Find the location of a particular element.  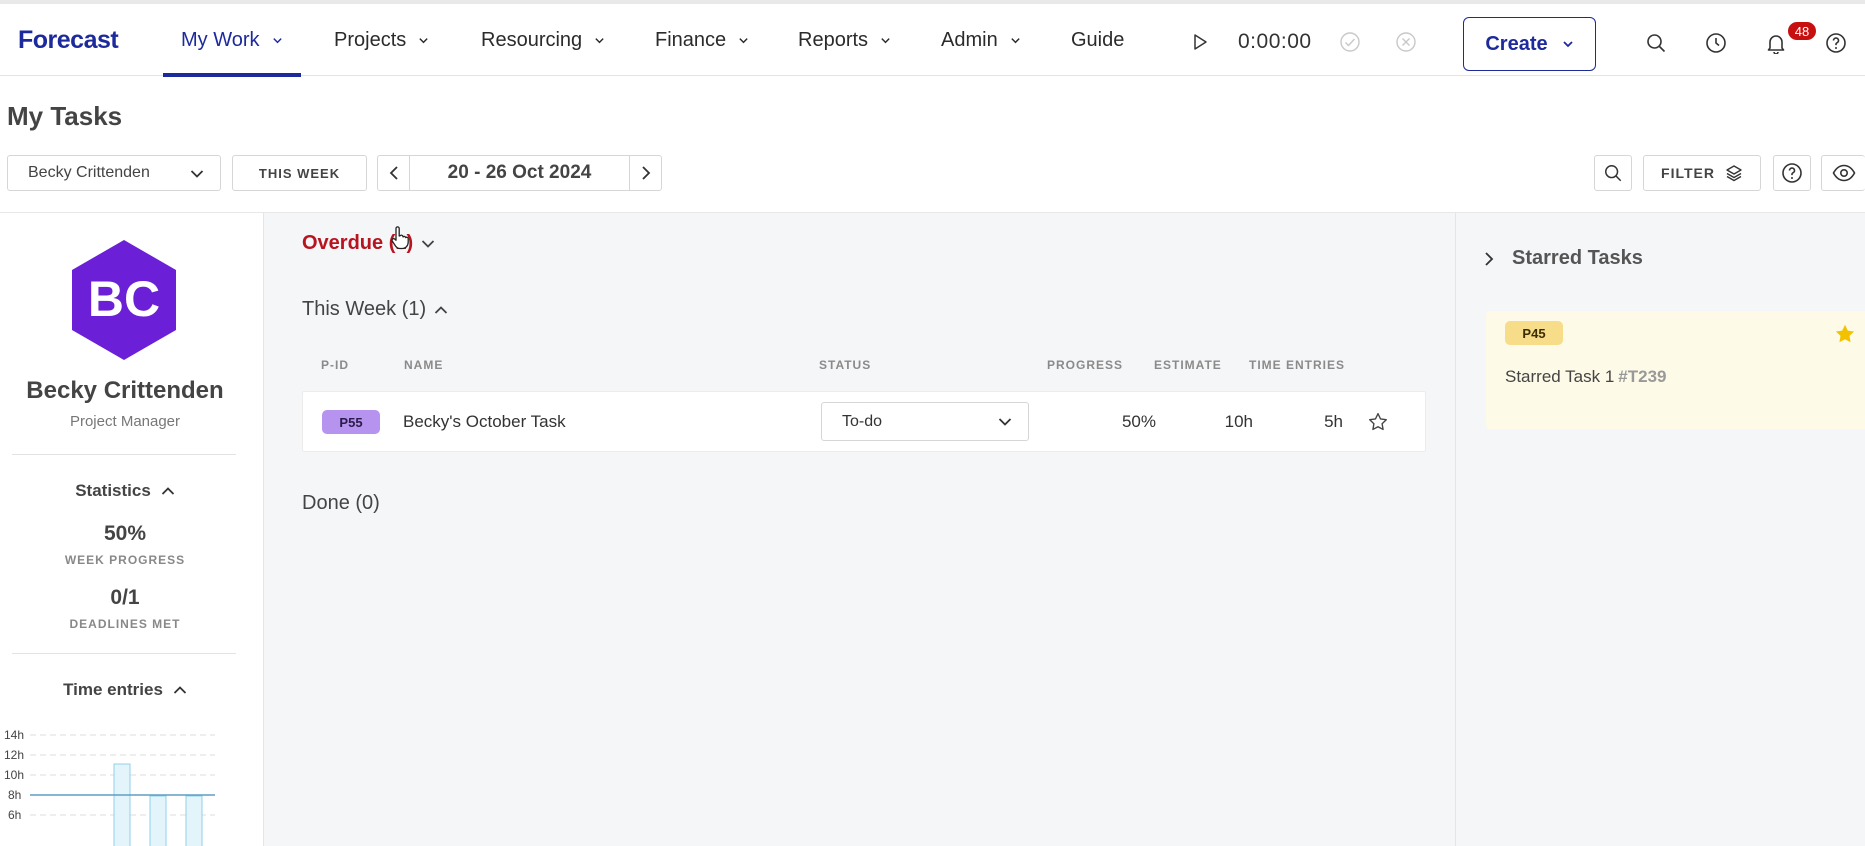

y-tick-label: 6h is located at coordinates (14, 815).